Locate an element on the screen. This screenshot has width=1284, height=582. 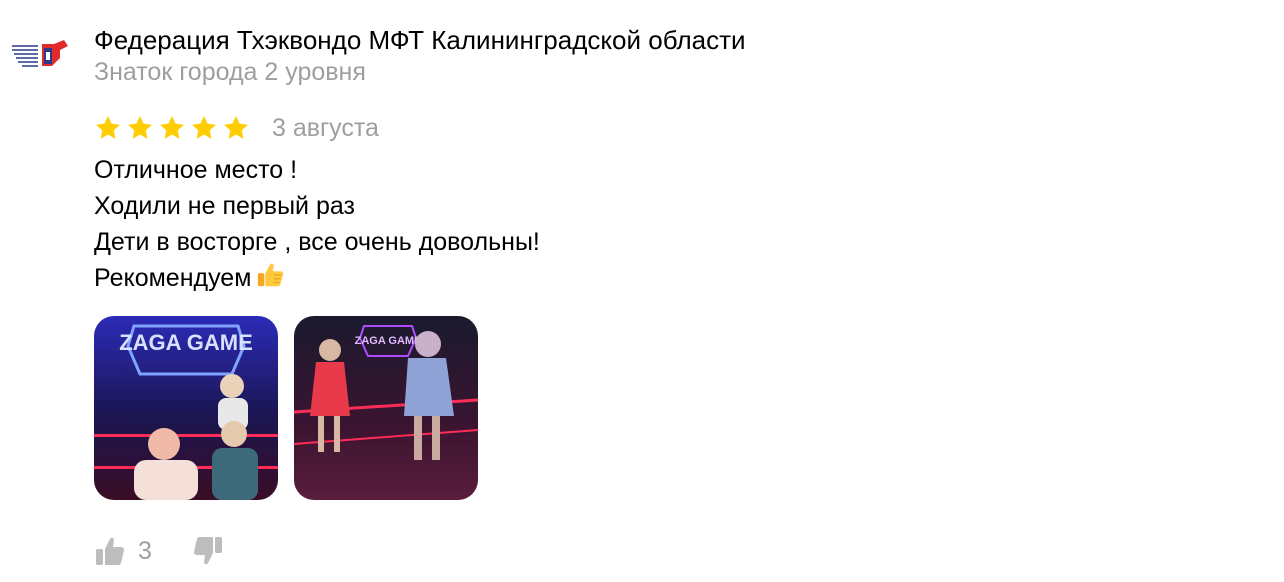
review-photos: ZAGA GAME ZAGA GAME is located at coordinates (286, 408).